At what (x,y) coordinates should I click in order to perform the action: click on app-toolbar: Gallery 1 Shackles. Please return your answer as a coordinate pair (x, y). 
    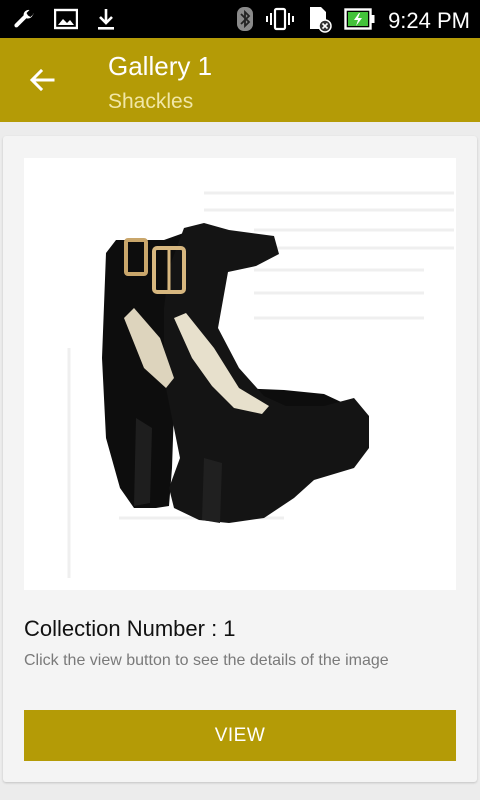
    Looking at the image, I should click on (240, 80).